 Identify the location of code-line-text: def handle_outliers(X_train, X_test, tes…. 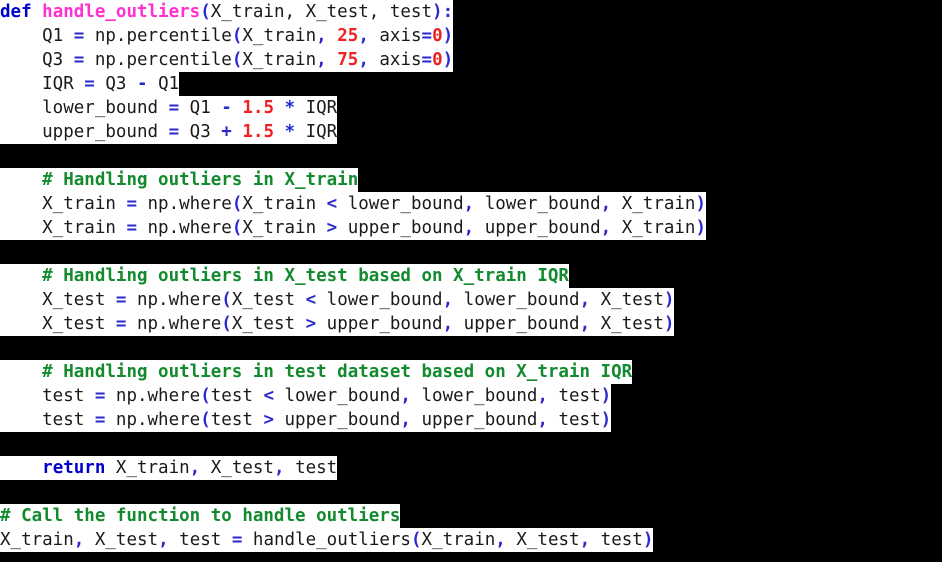
(227, 12).